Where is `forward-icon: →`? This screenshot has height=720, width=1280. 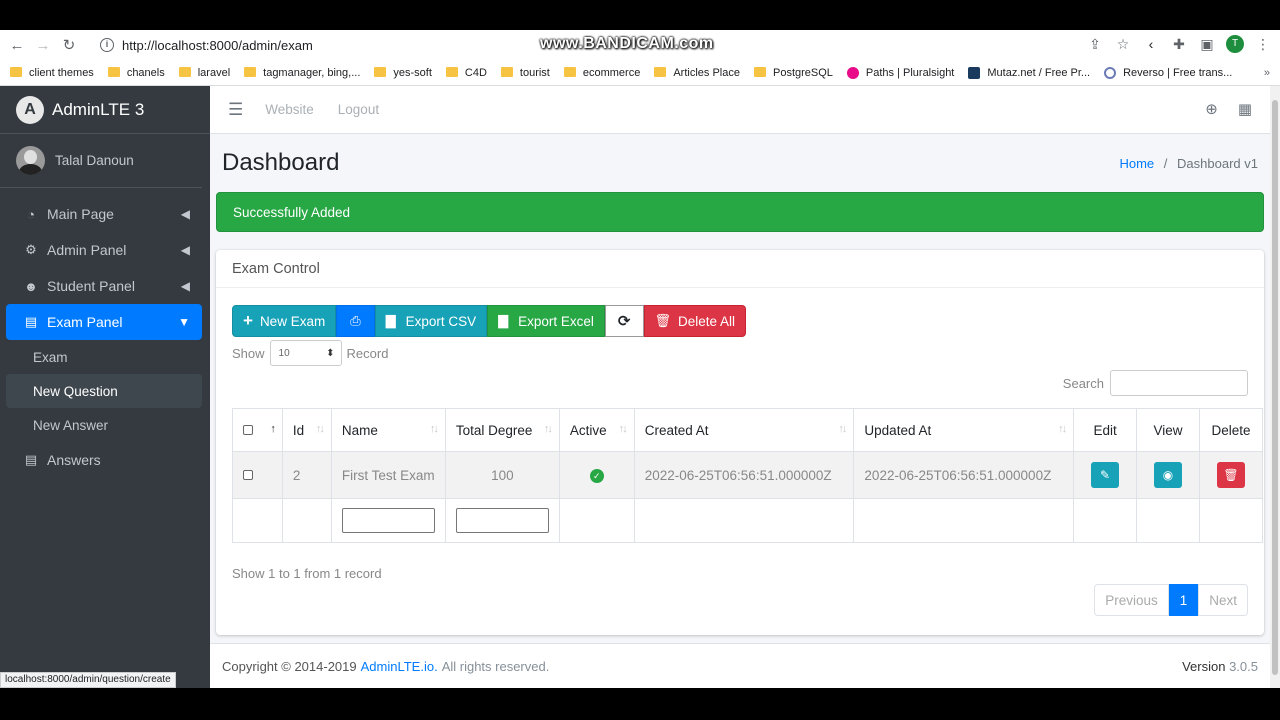 forward-icon: → is located at coordinates (43, 45).